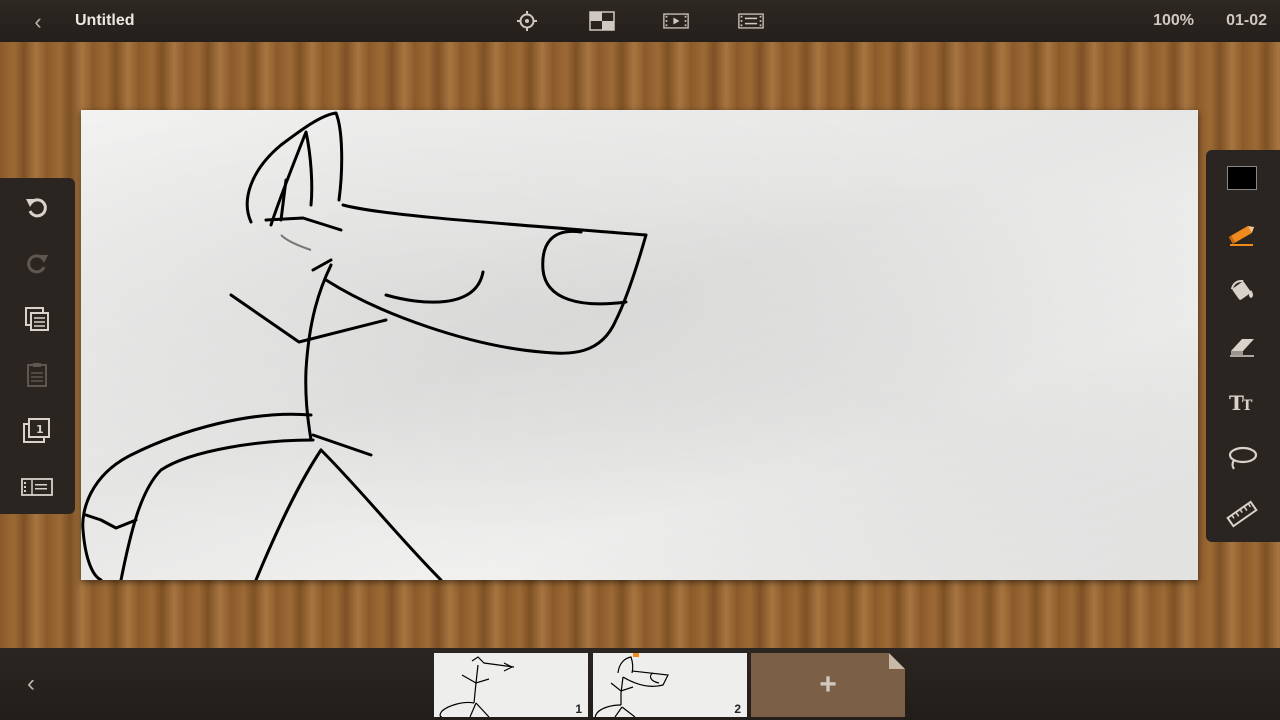 This screenshot has width=1280, height=720. I want to click on color-swatch-fill, so click(1242, 178).